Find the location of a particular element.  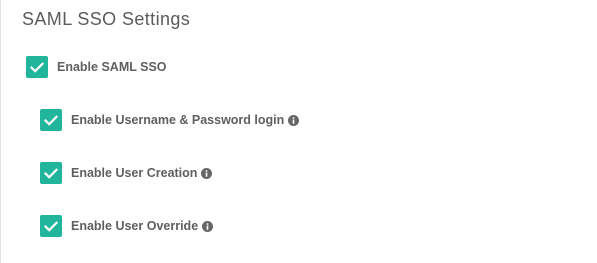

panel-left-border is located at coordinates (0, 131).